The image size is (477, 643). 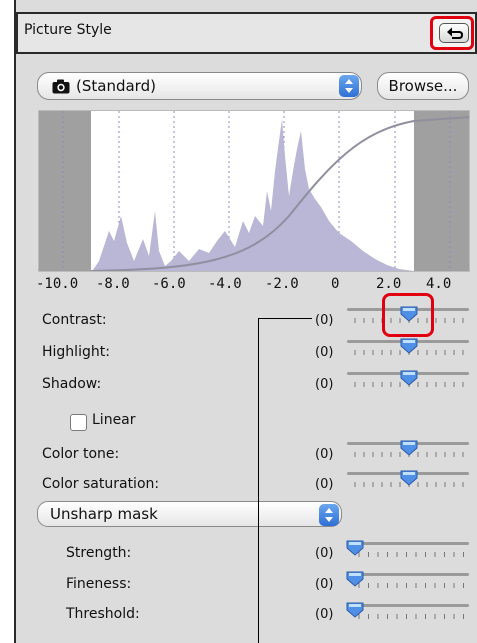 What do you see at coordinates (439, 284) in the screenshot?
I see `x-tick-label: 4.0` at bounding box center [439, 284].